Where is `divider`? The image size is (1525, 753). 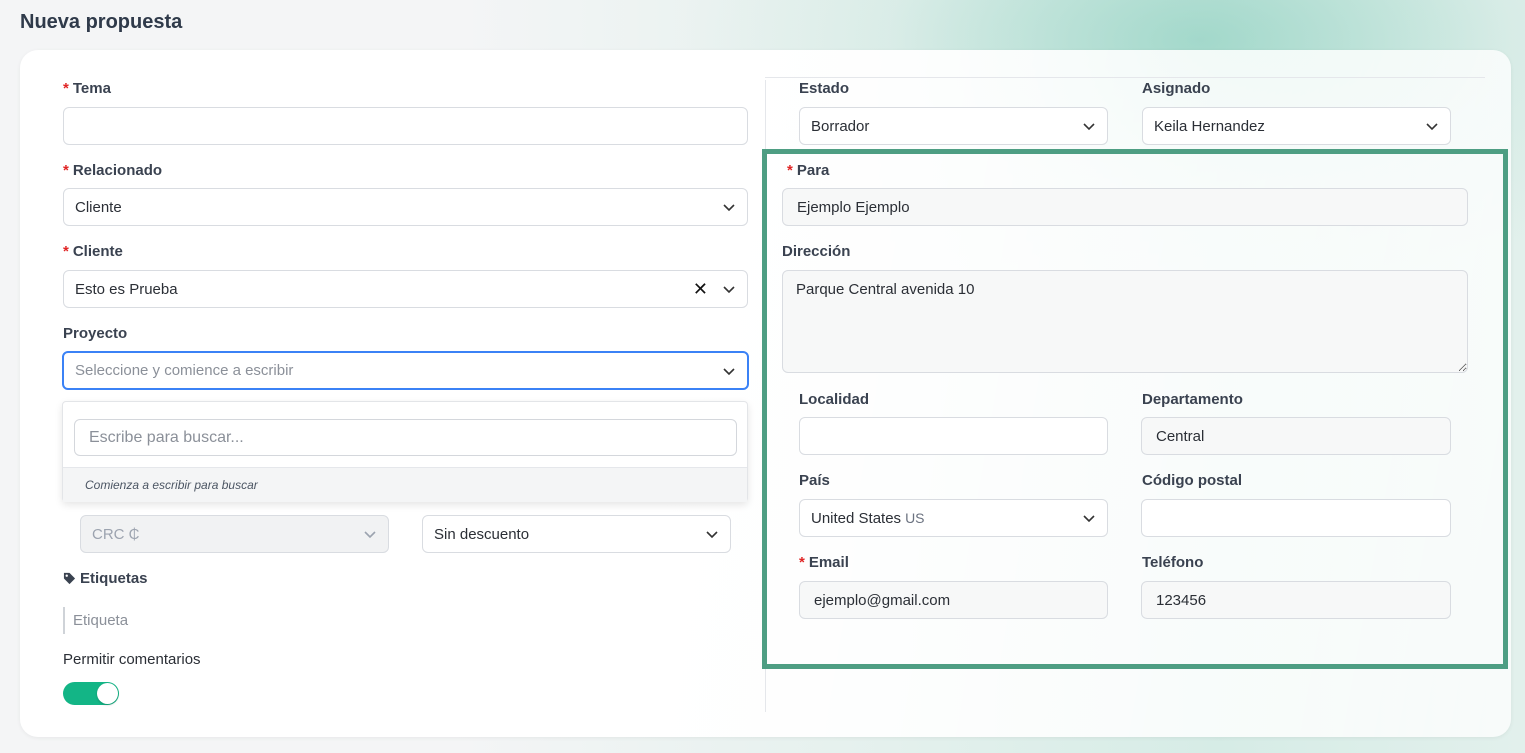
divider is located at coordinates (1125, 77).